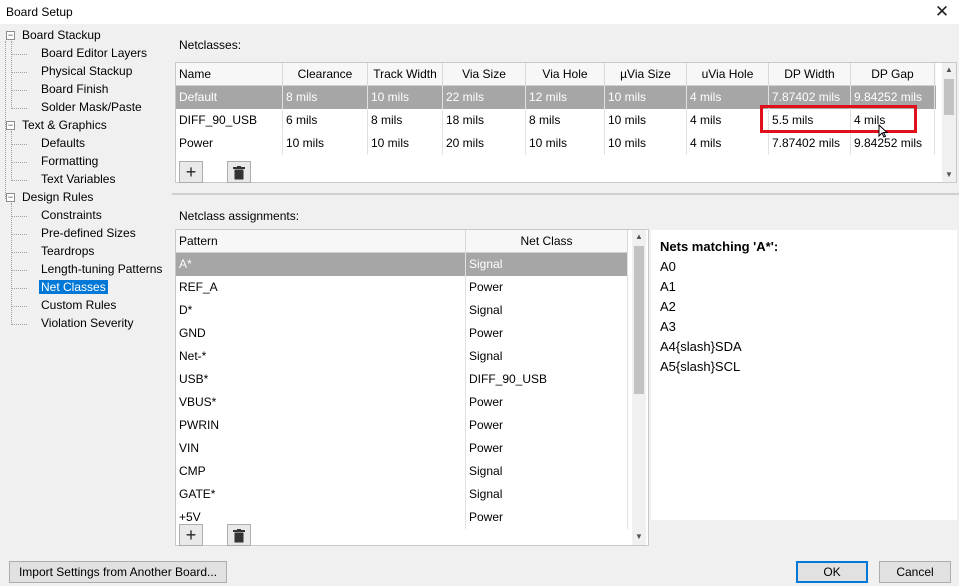  Describe the element at coordinates (321, 517) in the screenshot. I see `table-cell: +5V` at that location.